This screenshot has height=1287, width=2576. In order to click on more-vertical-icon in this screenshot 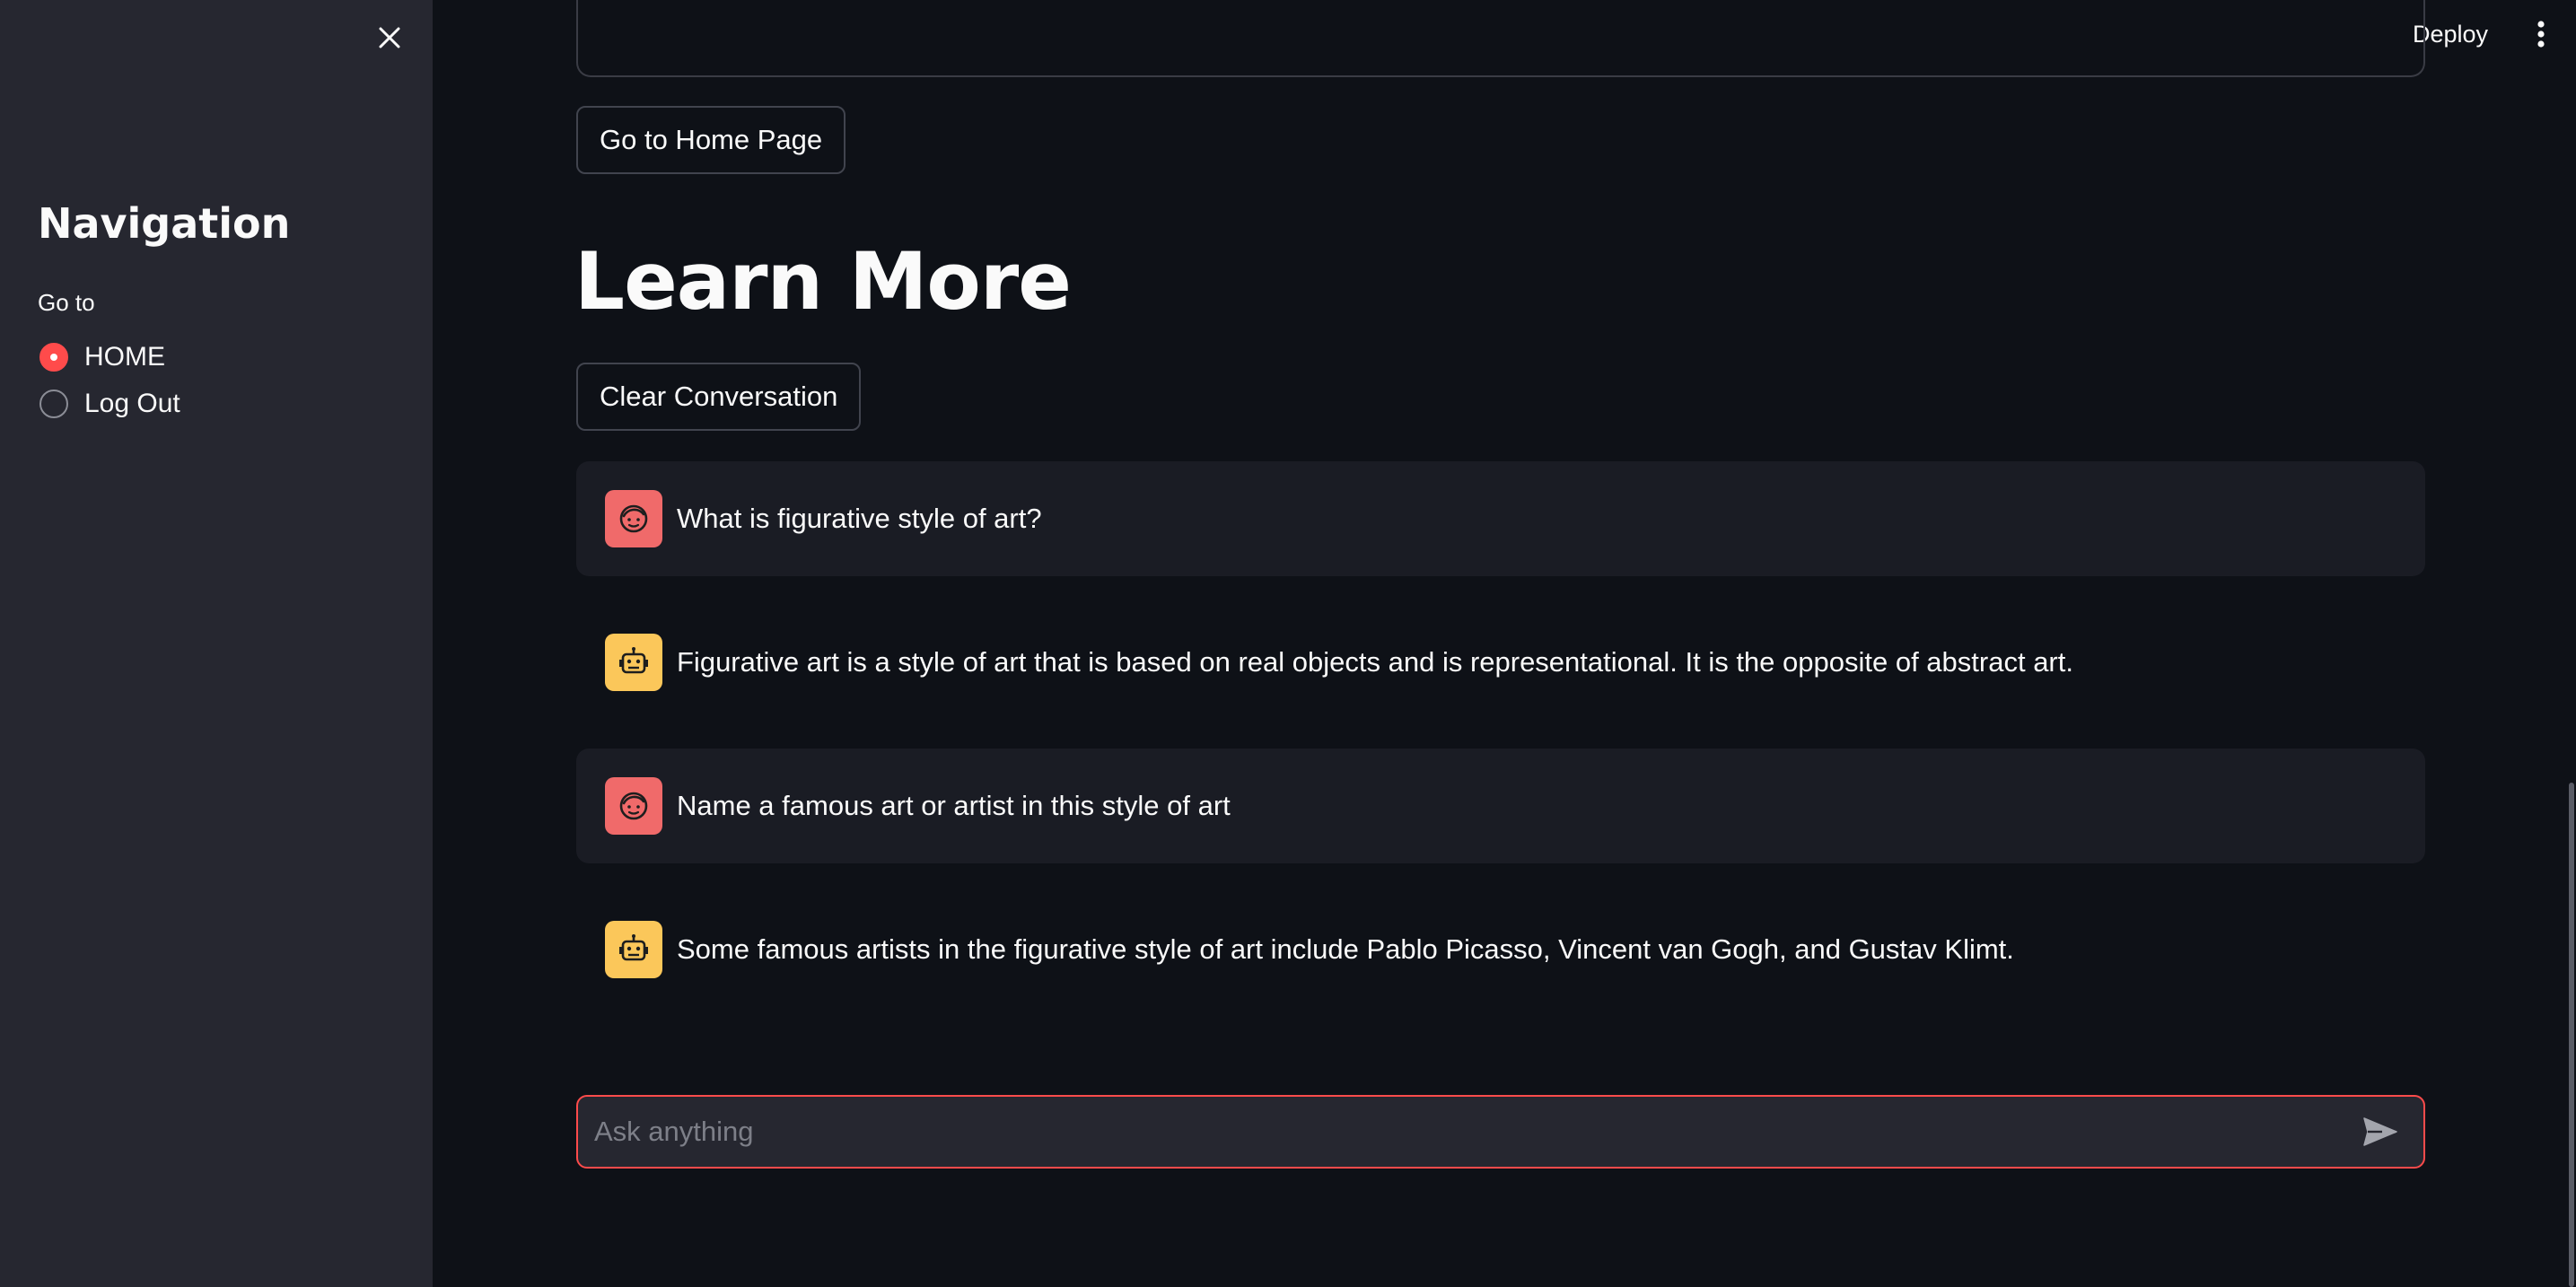, I will do `click(2541, 34)`.